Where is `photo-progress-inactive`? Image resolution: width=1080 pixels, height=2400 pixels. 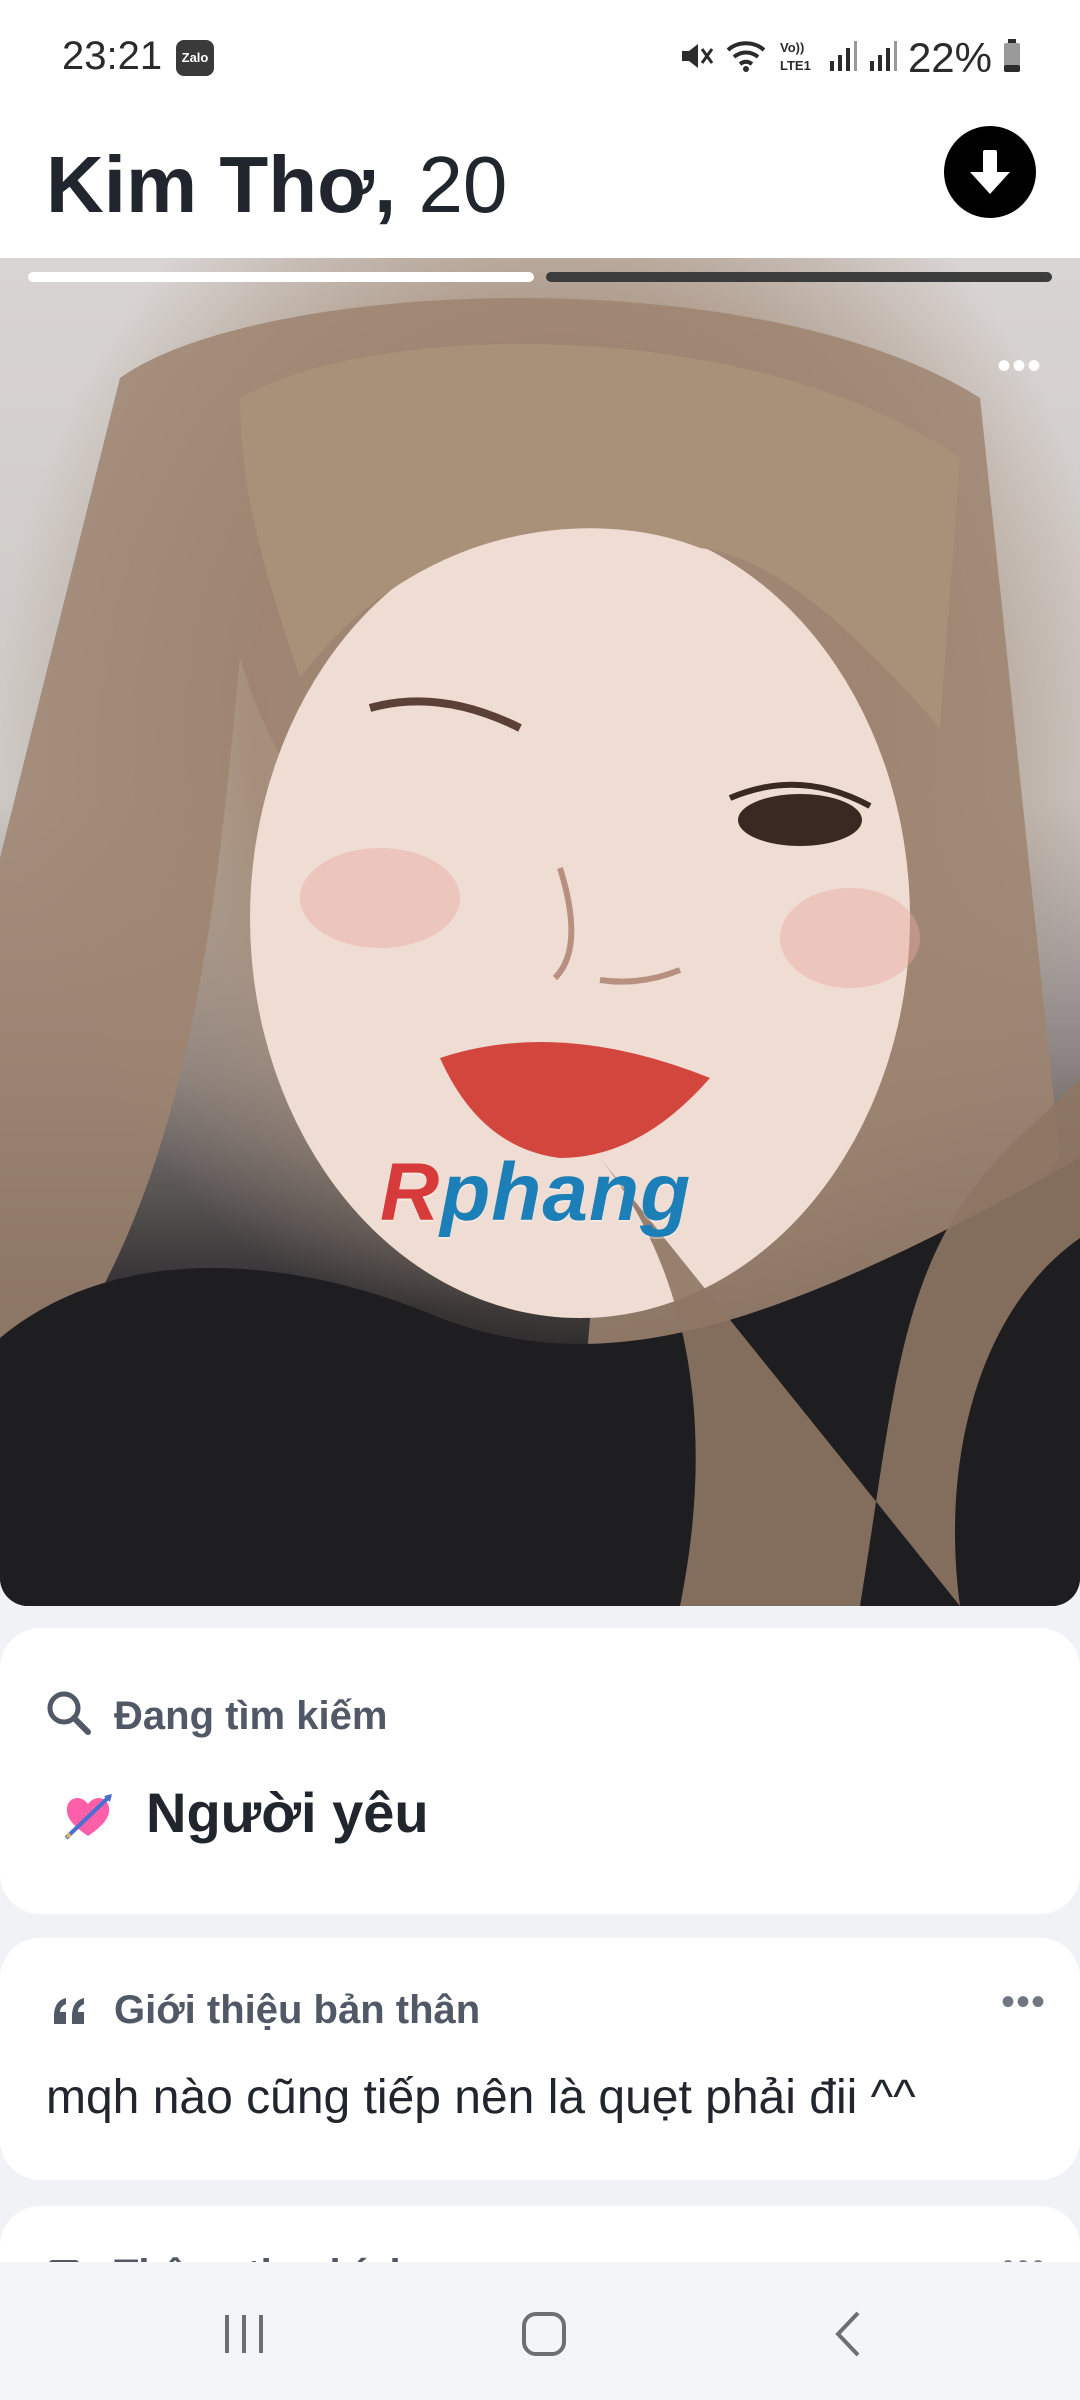
photo-progress-inactive is located at coordinates (799, 277).